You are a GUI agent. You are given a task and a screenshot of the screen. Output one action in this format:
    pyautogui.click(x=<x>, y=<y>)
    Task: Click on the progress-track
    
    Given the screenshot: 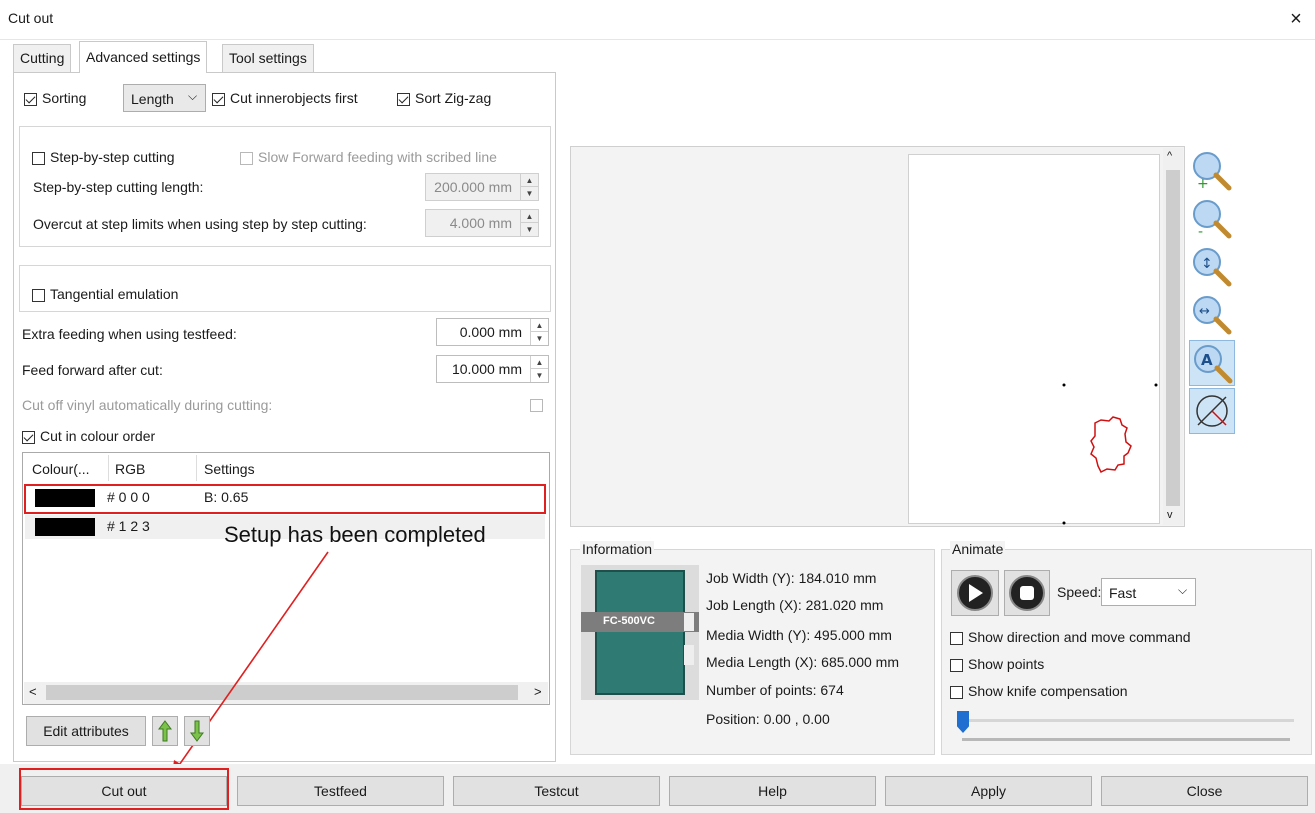 What is the action you would take?
    pyautogui.click(x=1126, y=739)
    